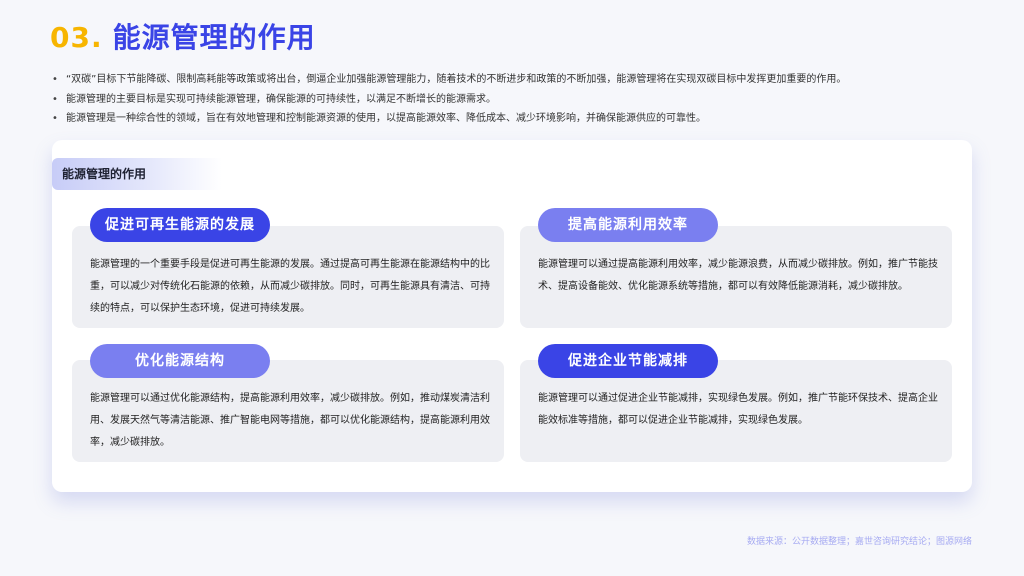  I want to click on card-title-pill: 提高能源利用效率, so click(628, 225).